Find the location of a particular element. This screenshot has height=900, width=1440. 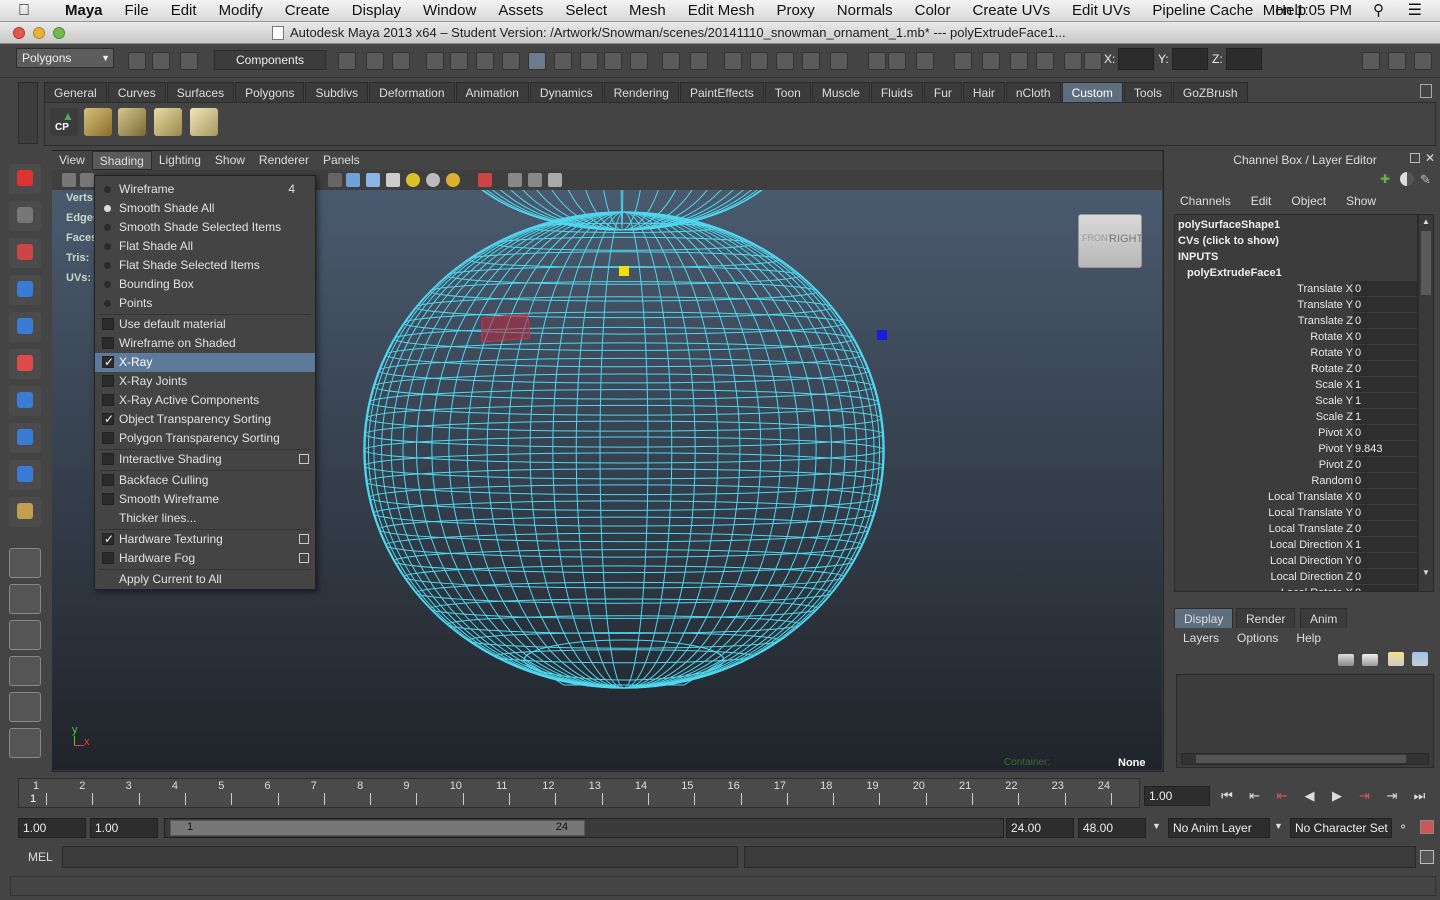

float-panel-icon is located at coordinates (1415, 158).